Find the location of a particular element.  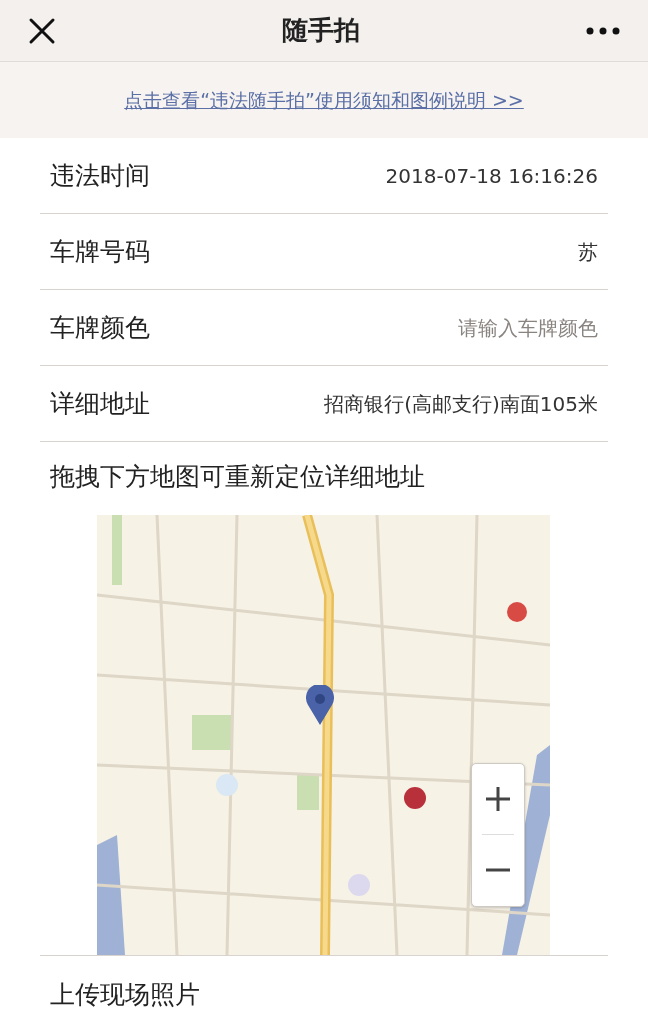

minus-icon is located at coordinates (498, 870).